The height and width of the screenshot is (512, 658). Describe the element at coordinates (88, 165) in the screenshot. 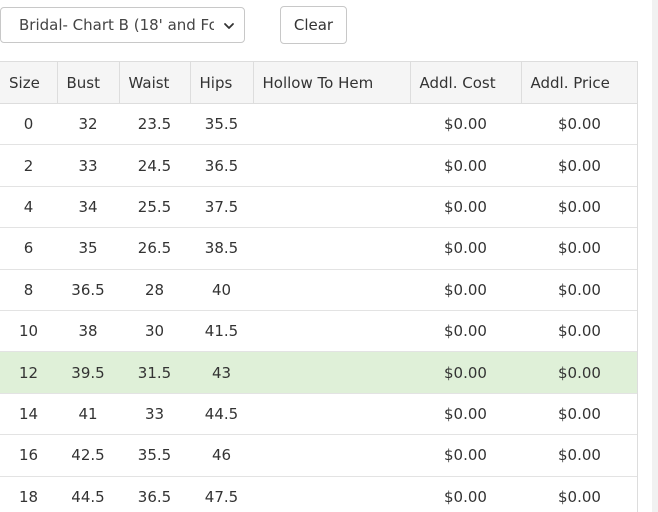

I see `cell-bust: 33` at that location.